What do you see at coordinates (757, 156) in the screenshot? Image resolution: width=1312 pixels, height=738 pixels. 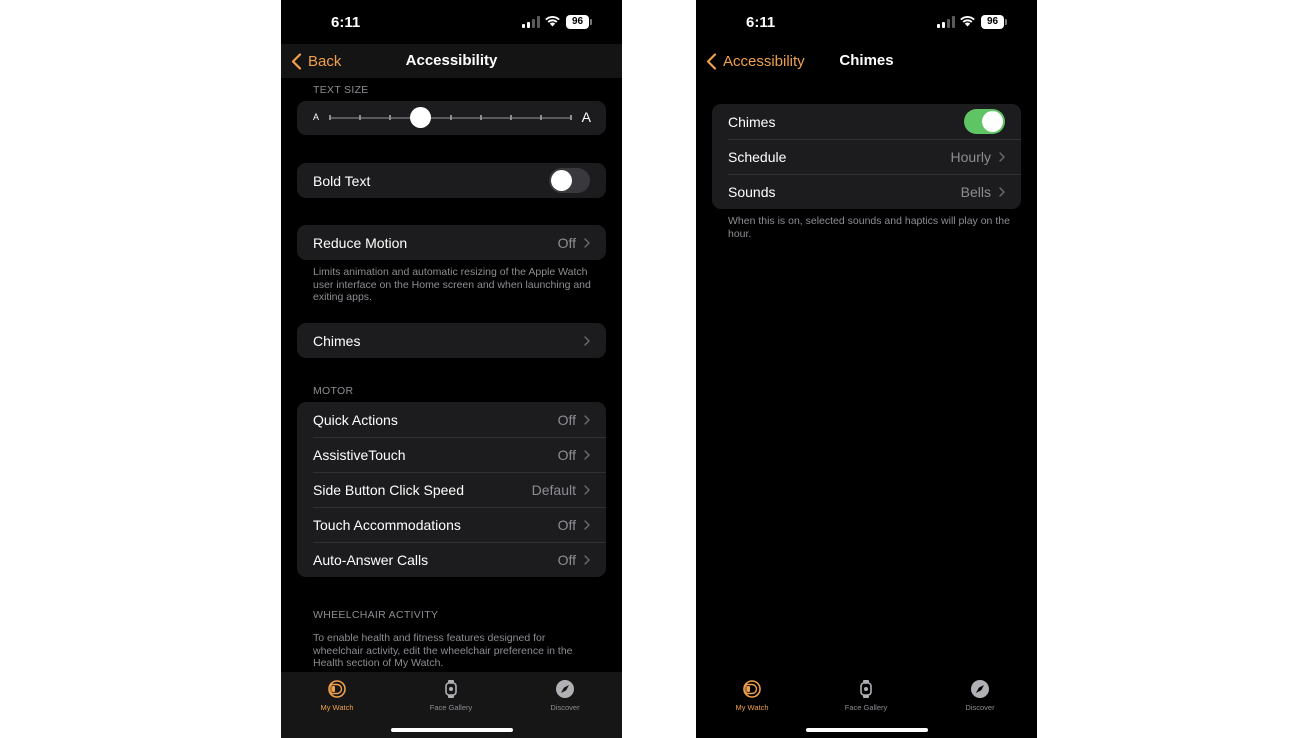 I see `schedule-label: Schedule` at bounding box center [757, 156].